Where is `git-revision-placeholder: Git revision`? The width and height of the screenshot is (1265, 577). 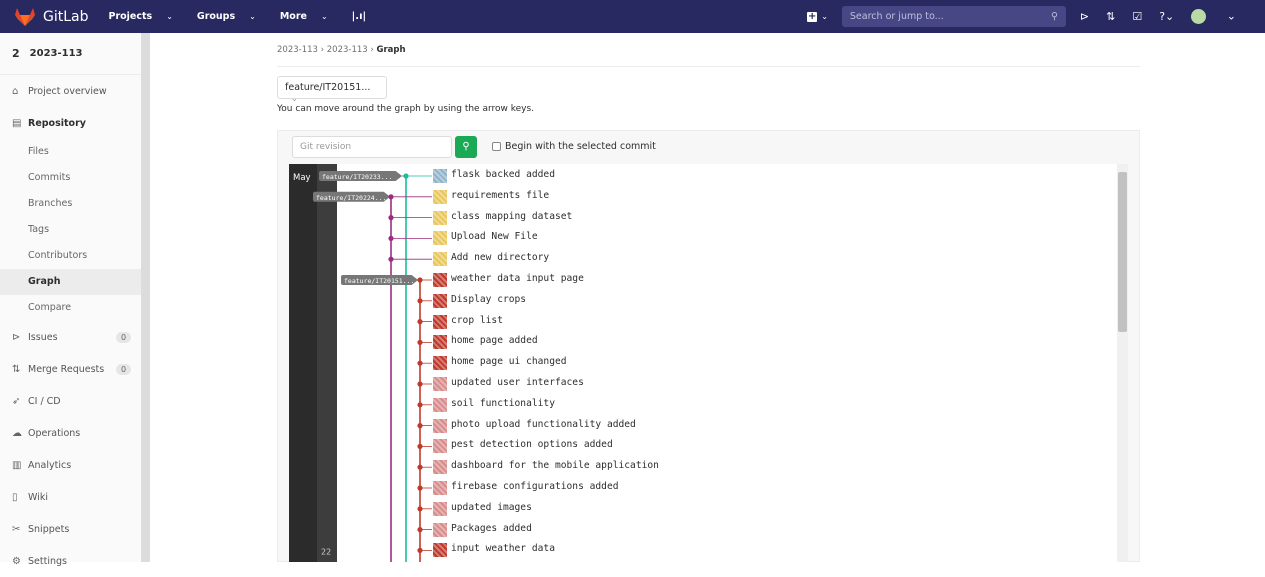
git-revision-placeholder: Git revision is located at coordinates (326, 147).